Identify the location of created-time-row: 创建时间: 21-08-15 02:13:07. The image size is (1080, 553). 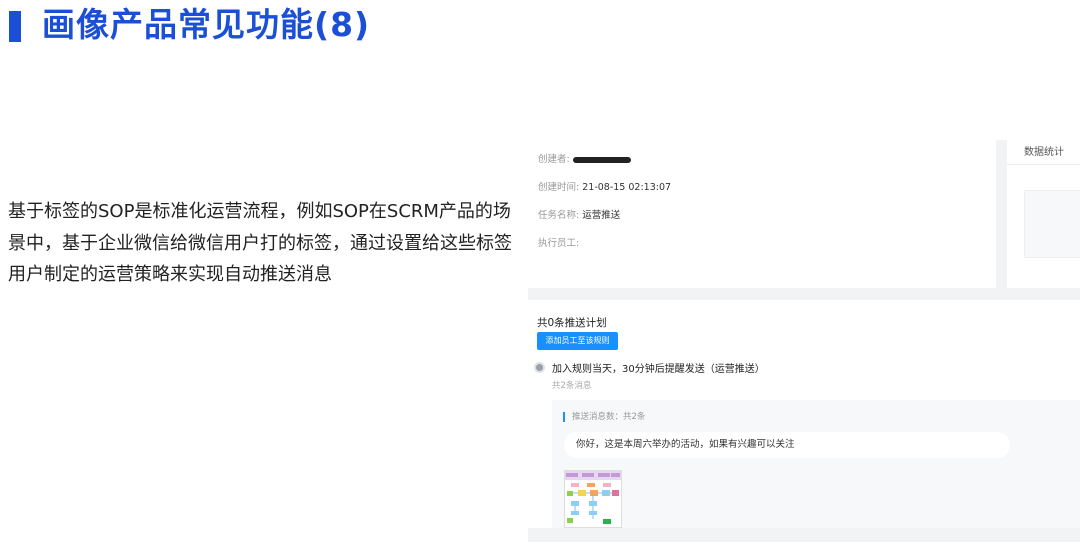
(604, 186).